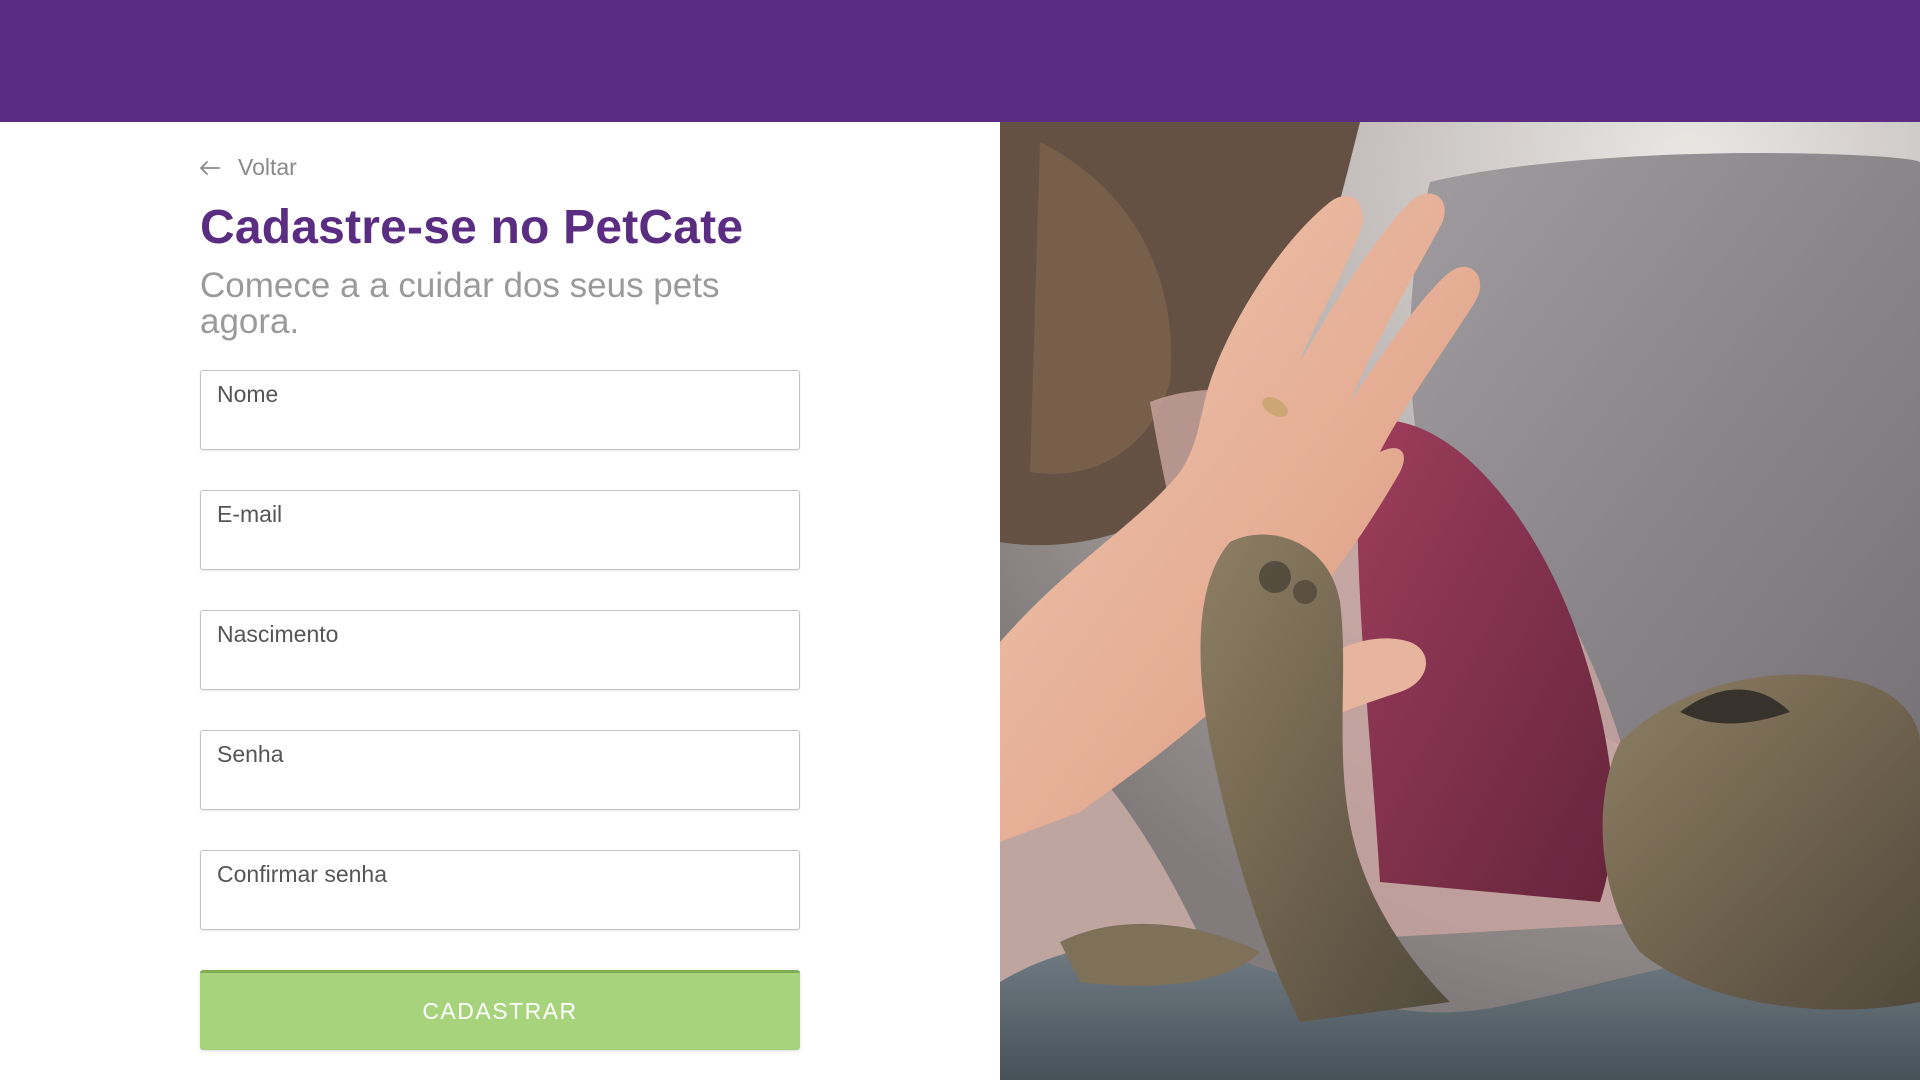 Image resolution: width=1920 pixels, height=1080 pixels. What do you see at coordinates (248, 394) in the screenshot?
I see `name-field-label: Nome` at bounding box center [248, 394].